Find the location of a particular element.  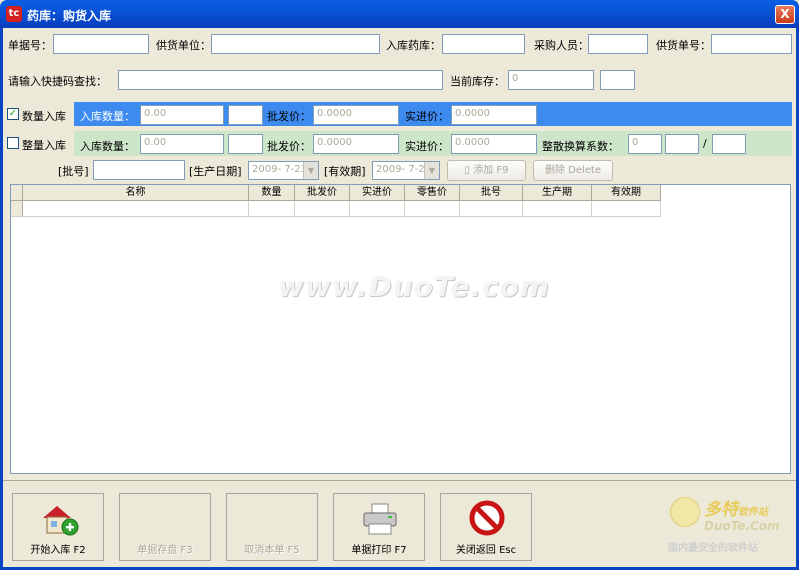

ratio-slash: / is located at coordinates (705, 143).